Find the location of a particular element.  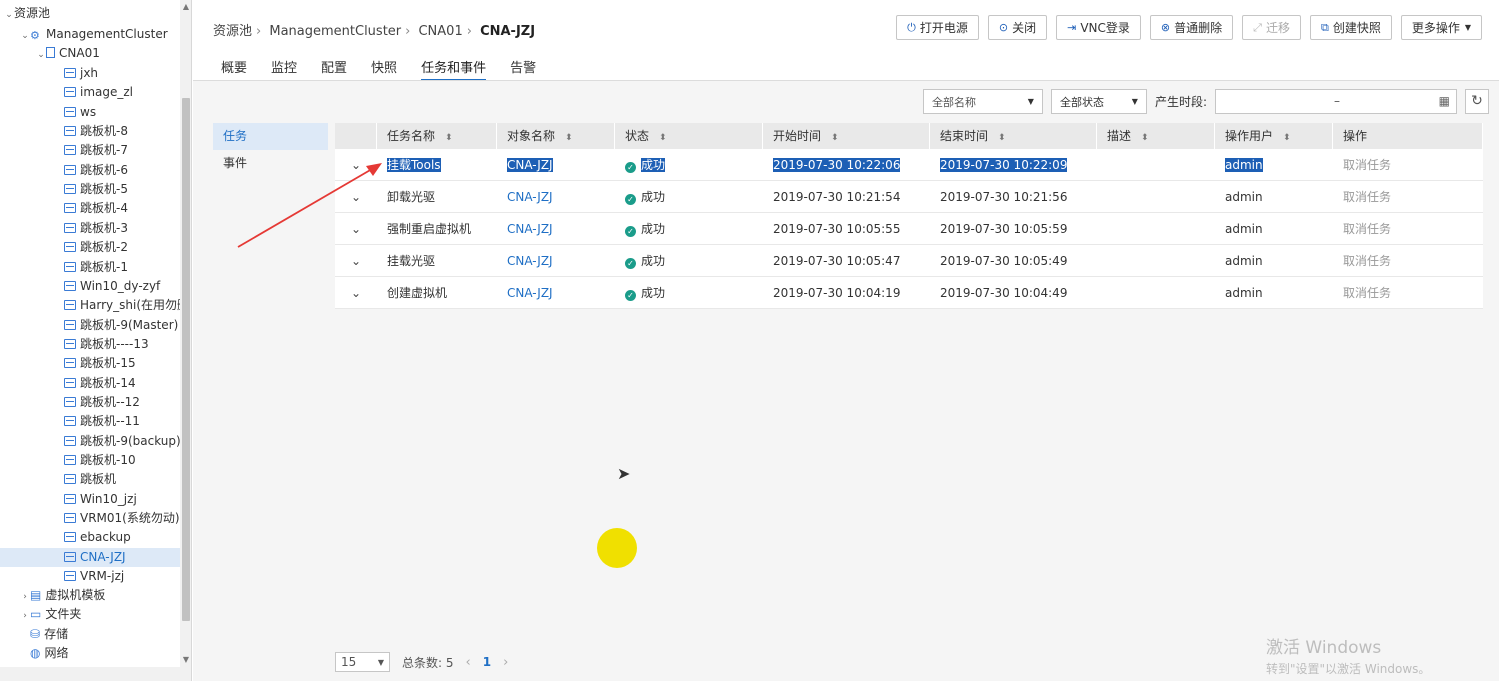

tree-vertical-scrollbar: ▲ ▼ is located at coordinates (185, 340).